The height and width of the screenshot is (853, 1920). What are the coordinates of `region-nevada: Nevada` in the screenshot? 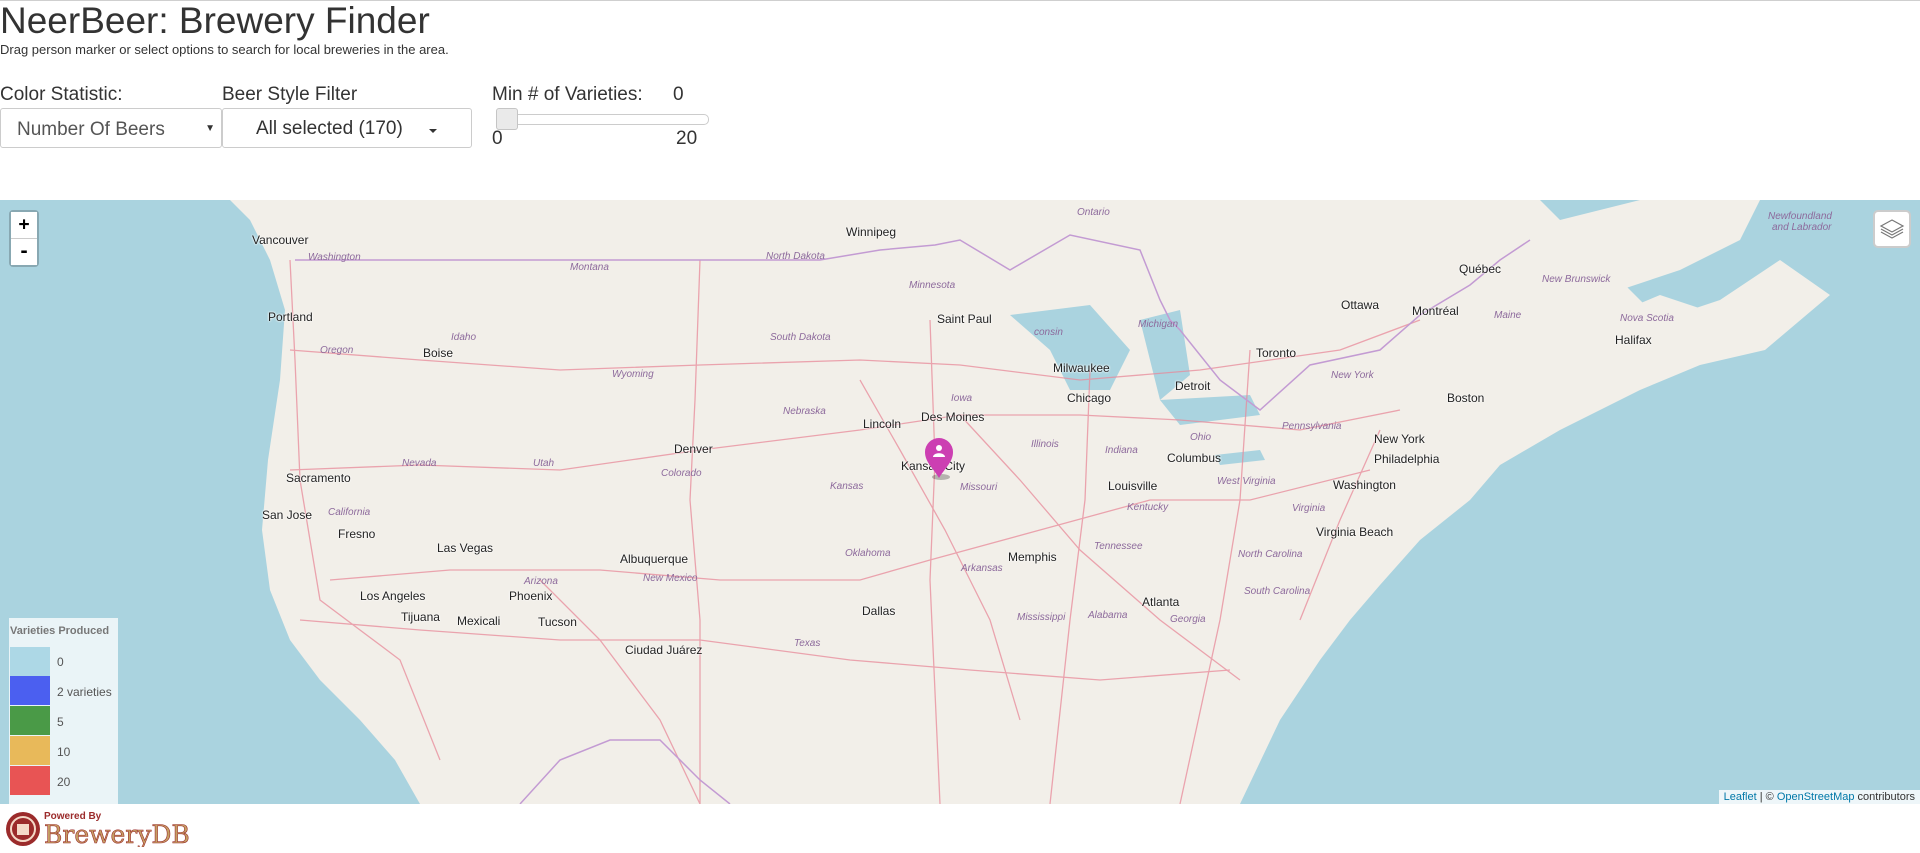 It's located at (419, 463).